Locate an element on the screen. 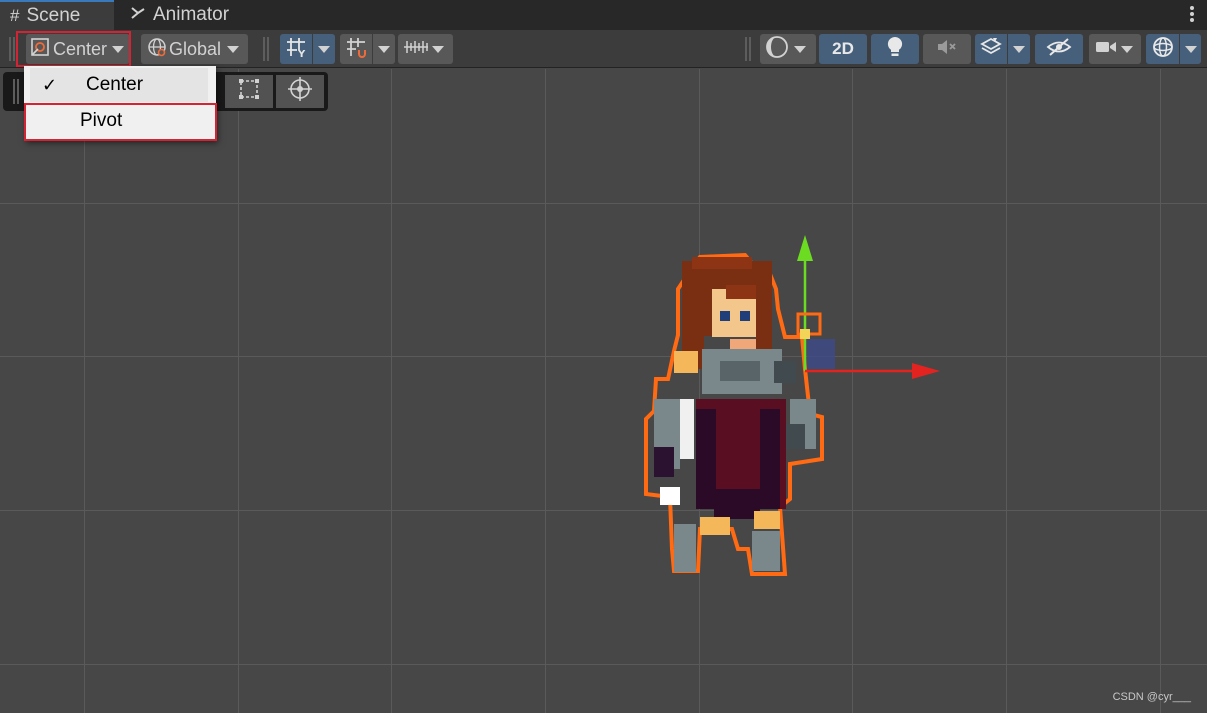 The image size is (1207, 713). move-gizmo is located at coordinates (865, 309).